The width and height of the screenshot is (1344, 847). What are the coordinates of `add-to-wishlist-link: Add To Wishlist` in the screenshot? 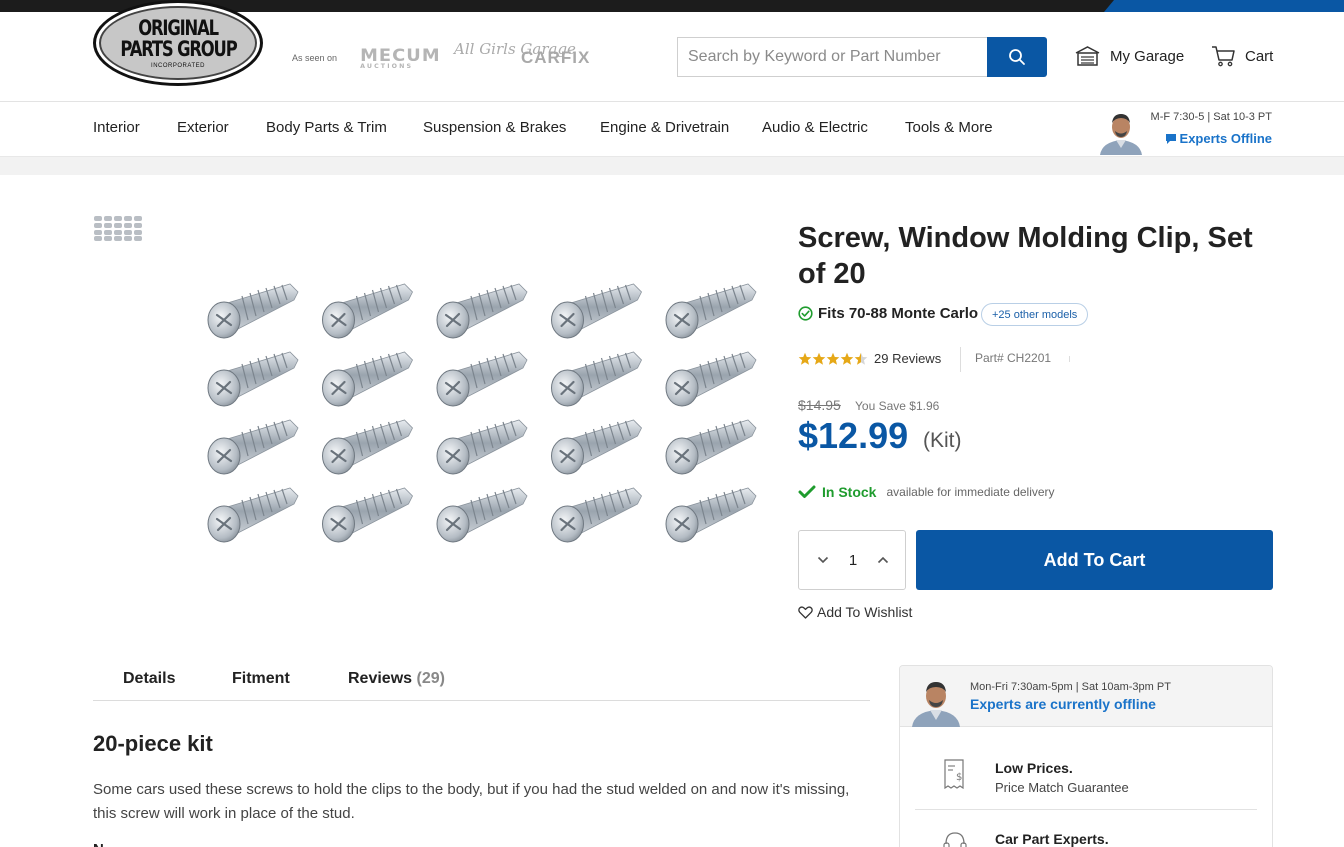 It's located at (855, 612).